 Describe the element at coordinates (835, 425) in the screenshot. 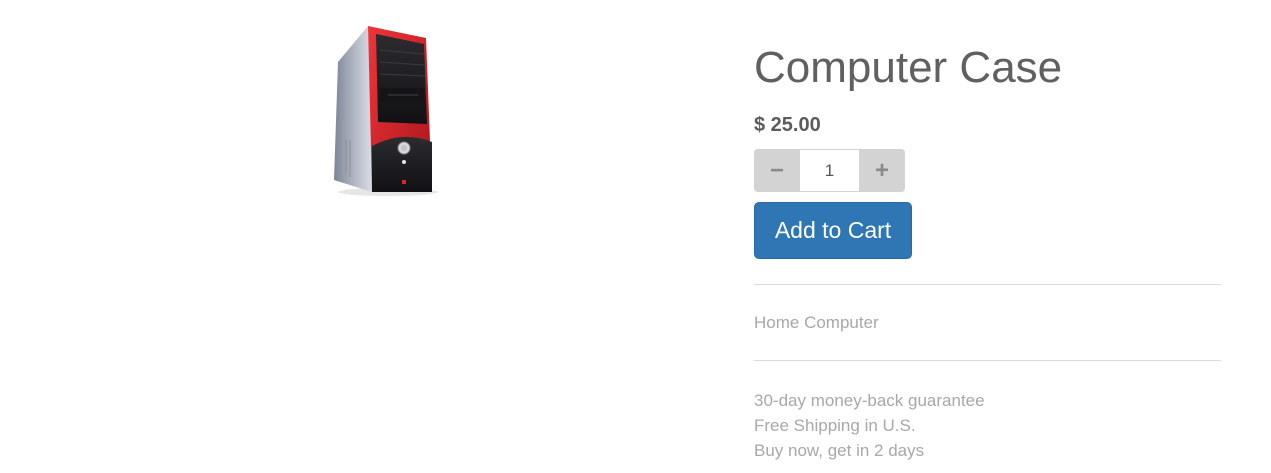

I see `feature-item: Free Shipping in U.S.` at that location.